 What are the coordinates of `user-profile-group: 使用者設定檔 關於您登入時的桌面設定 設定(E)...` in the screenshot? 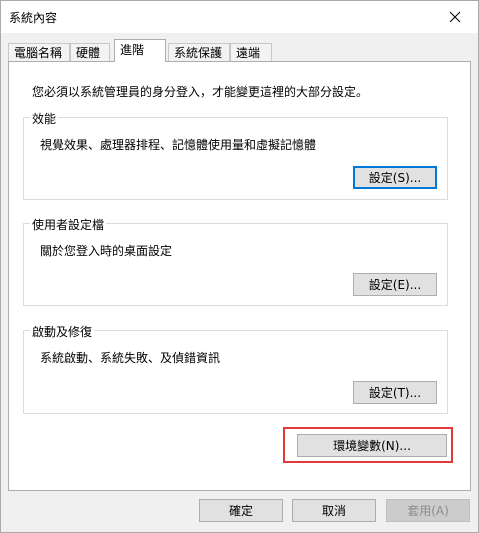 It's located at (235, 261).